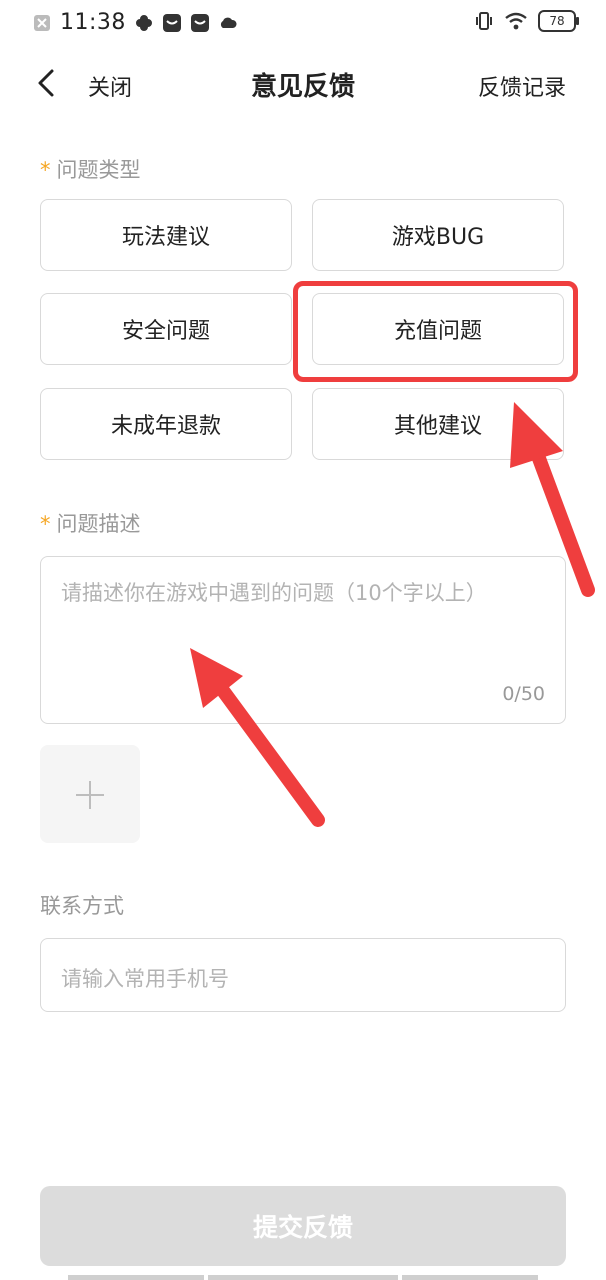 The image size is (606, 1280). What do you see at coordinates (166, 329) in the screenshot?
I see `option-security-issue: 安全问题` at bounding box center [166, 329].